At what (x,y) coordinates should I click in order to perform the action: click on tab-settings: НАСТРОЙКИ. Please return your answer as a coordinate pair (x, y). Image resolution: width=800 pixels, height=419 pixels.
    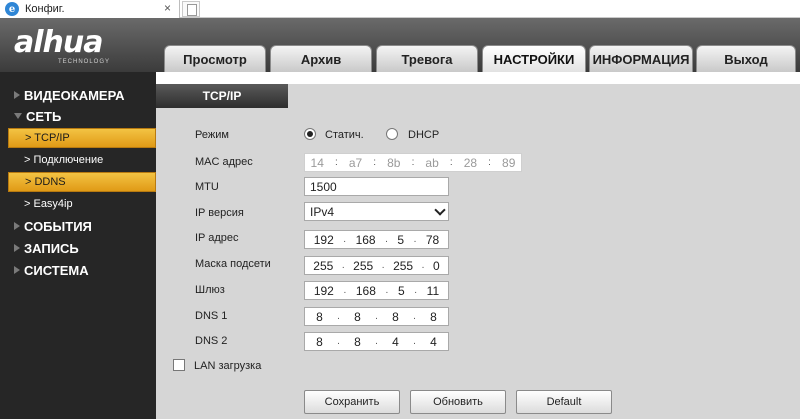
    Looking at the image, I should click on (534, 58).